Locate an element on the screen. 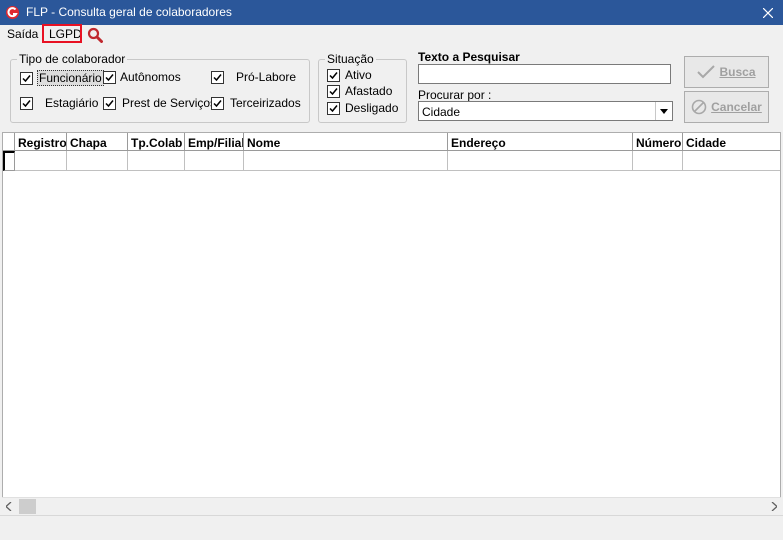  procurar-por-select: Cidade is located at coordinates (545, 111).